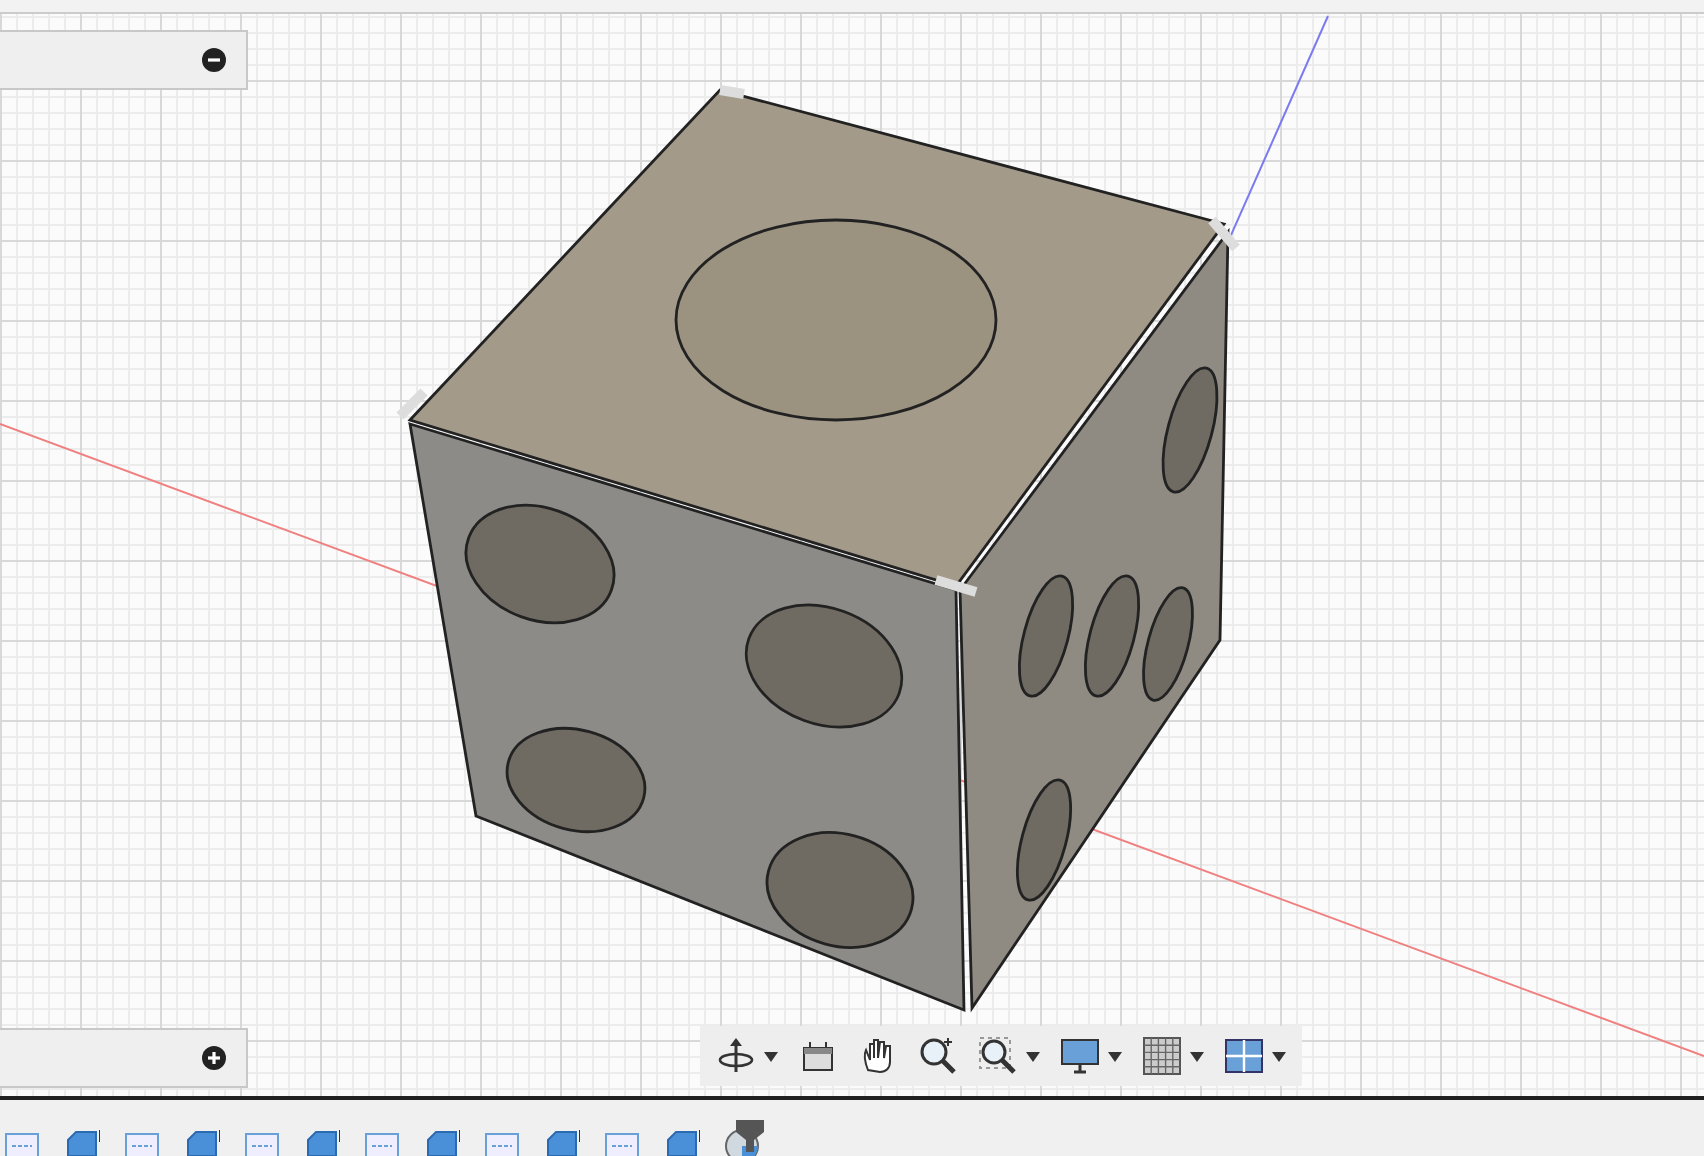  Describe the element at coordinates (736, 1056) in the screenshot. I see `orbit-icon` at that location.